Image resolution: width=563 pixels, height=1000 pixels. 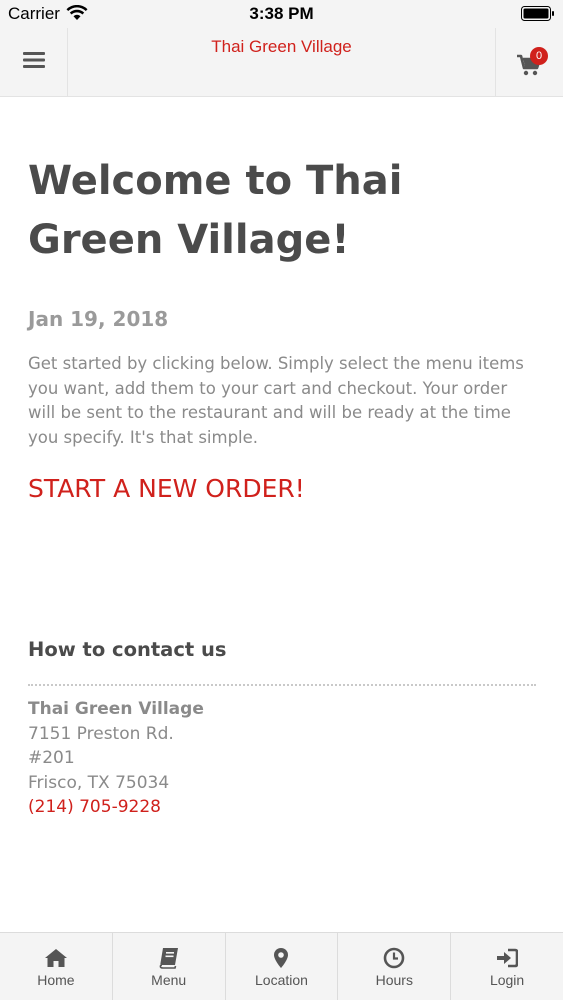 What do you see at coordinates (169, 958) in the screenshot?
I see `book-icon` at bounding box center [169, 958].